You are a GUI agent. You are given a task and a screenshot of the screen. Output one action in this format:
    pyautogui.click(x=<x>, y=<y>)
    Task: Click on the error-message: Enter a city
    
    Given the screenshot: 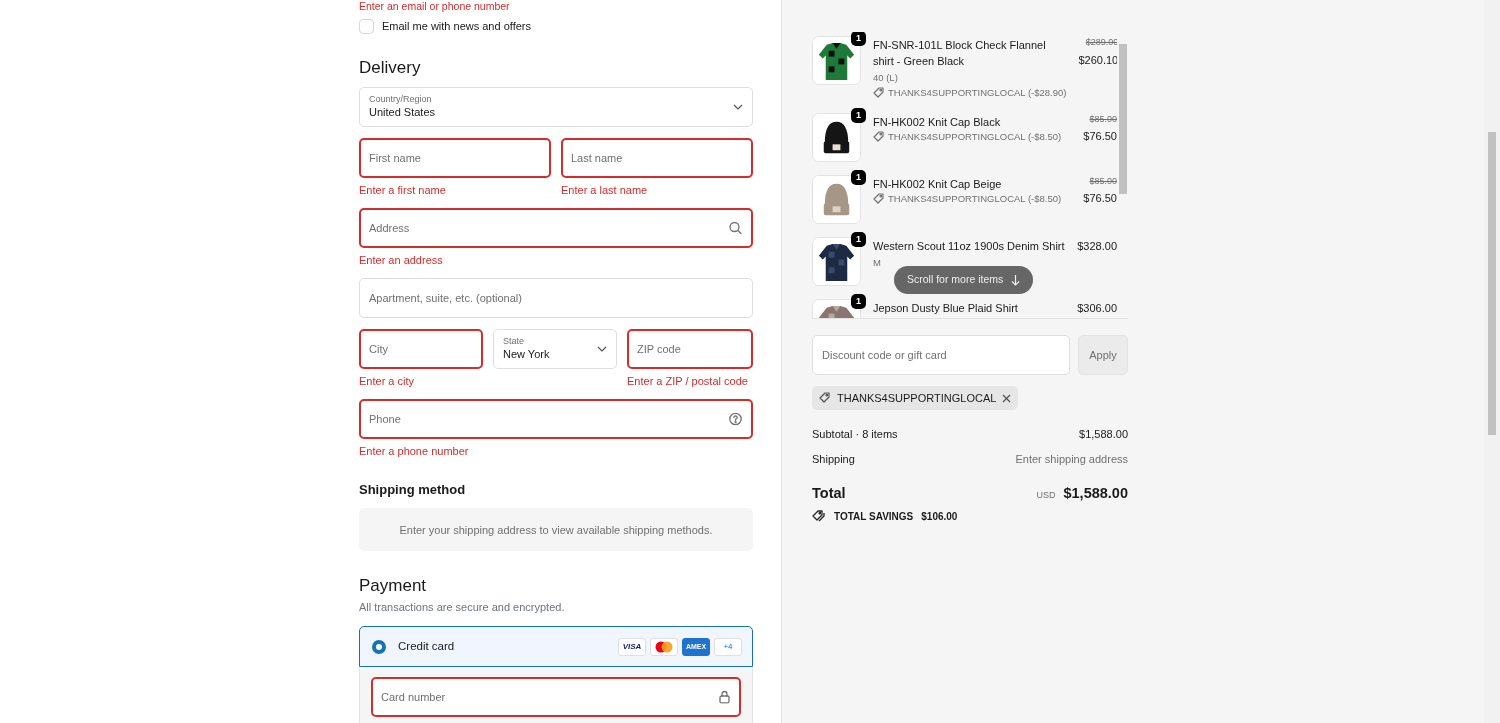 What is the action you would take?
    pyautogui.click(x=387, y=380)
    